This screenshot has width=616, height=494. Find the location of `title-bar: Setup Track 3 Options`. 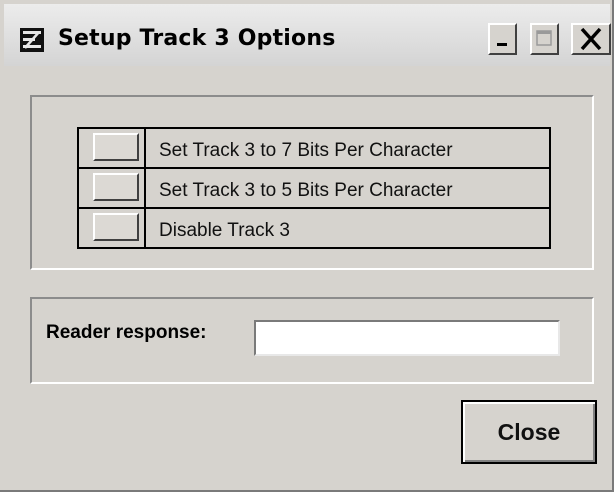

title-bar: Setup Track 3 Options is located at coordinates (307, 35).